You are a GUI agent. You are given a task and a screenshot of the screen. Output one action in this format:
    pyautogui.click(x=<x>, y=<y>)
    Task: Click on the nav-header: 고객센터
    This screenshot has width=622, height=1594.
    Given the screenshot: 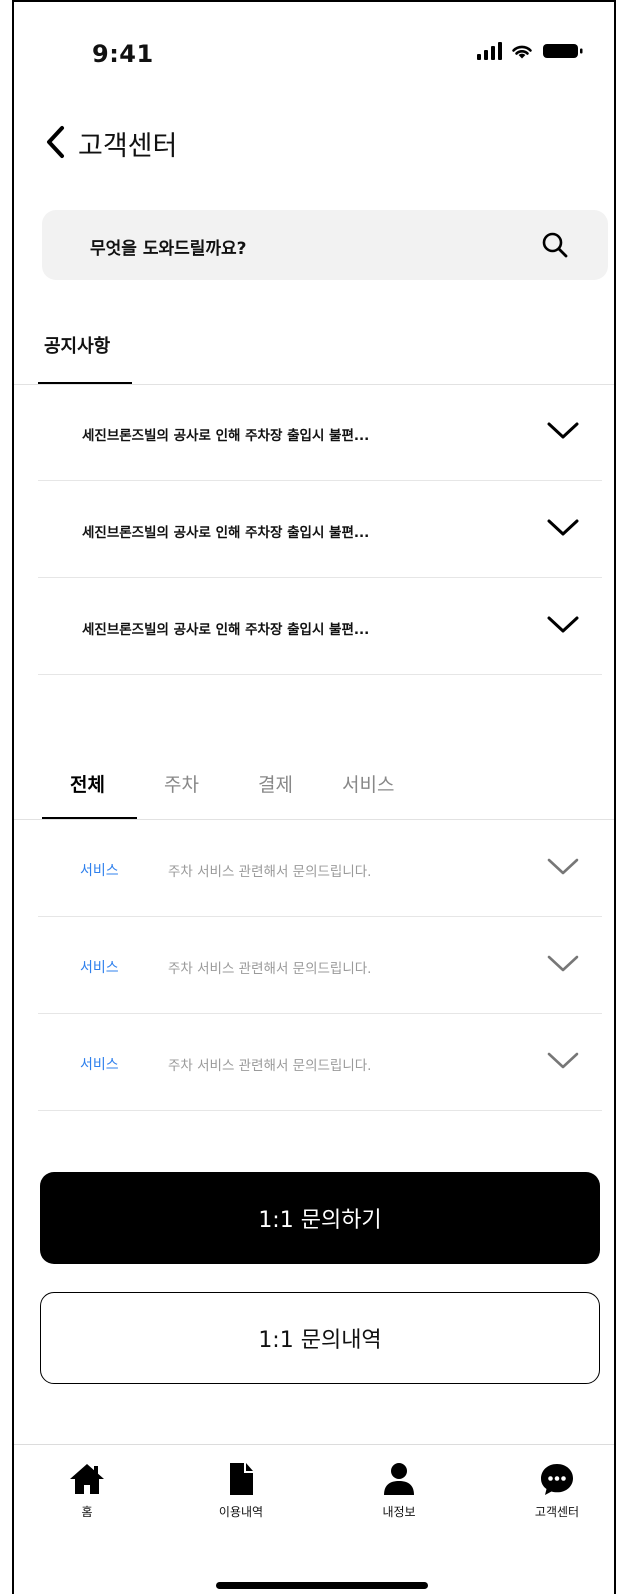 What is the action you would take?
    pyautogui.click(x=314, y=142)
    